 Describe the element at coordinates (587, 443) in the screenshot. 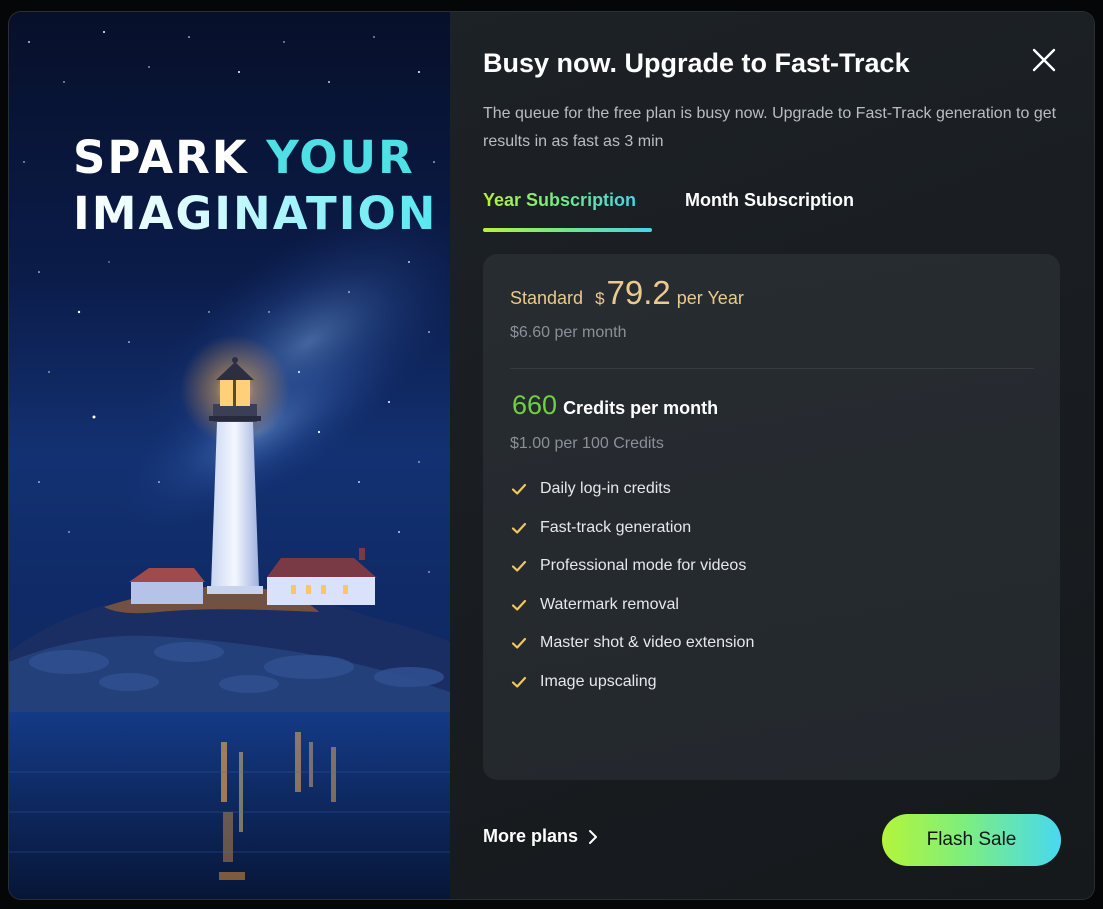

I see `credits-rate: $1.00 per 100 Credits` at that location.